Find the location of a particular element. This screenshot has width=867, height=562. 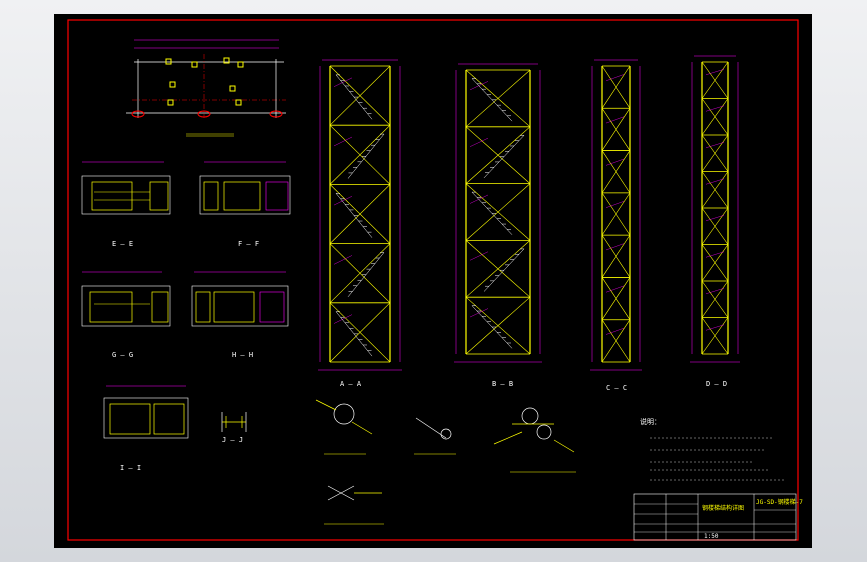

label-section-g: G — G is located at coordinates (122, 355).